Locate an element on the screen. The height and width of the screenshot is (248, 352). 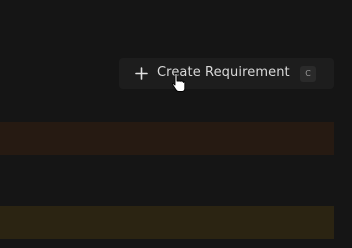
pointer-hand-icon is located at coordinates (179, 82).